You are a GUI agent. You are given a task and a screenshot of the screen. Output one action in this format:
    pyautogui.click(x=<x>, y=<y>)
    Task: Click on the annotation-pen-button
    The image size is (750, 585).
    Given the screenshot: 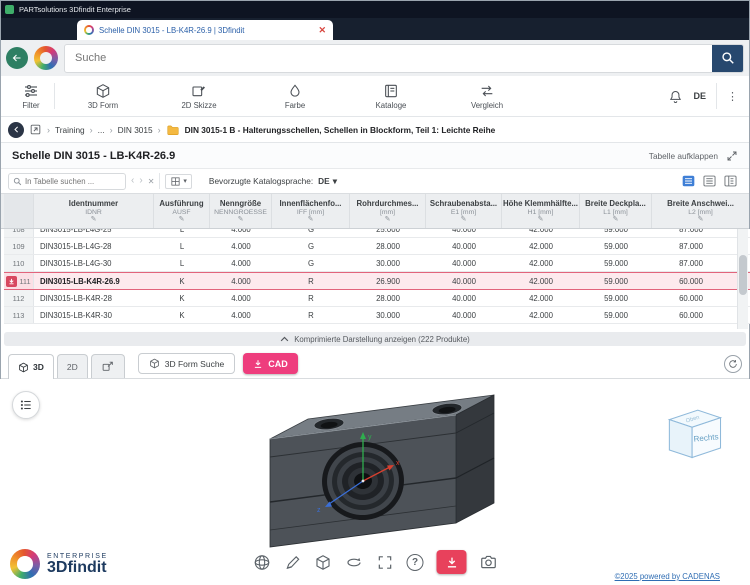 What is the action you would take?
    pyautogui.click(x=293, y=562)
    